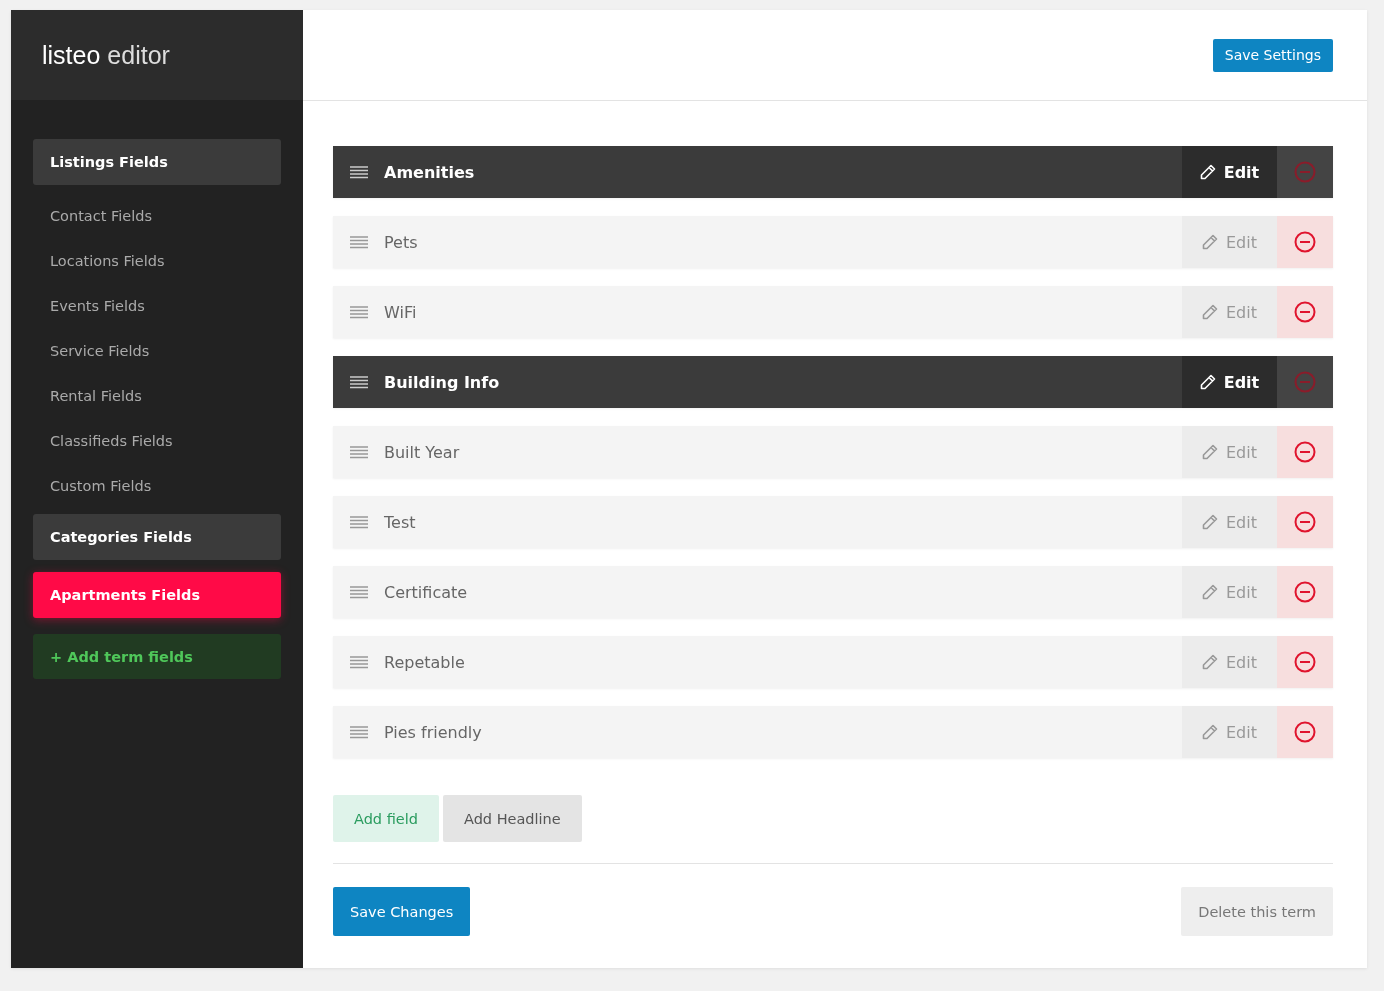 This screenshot has height=991, width=1384. Describe the element at coordinates (400, 522) in the screenshot. I see `field-label: Test` at that location.